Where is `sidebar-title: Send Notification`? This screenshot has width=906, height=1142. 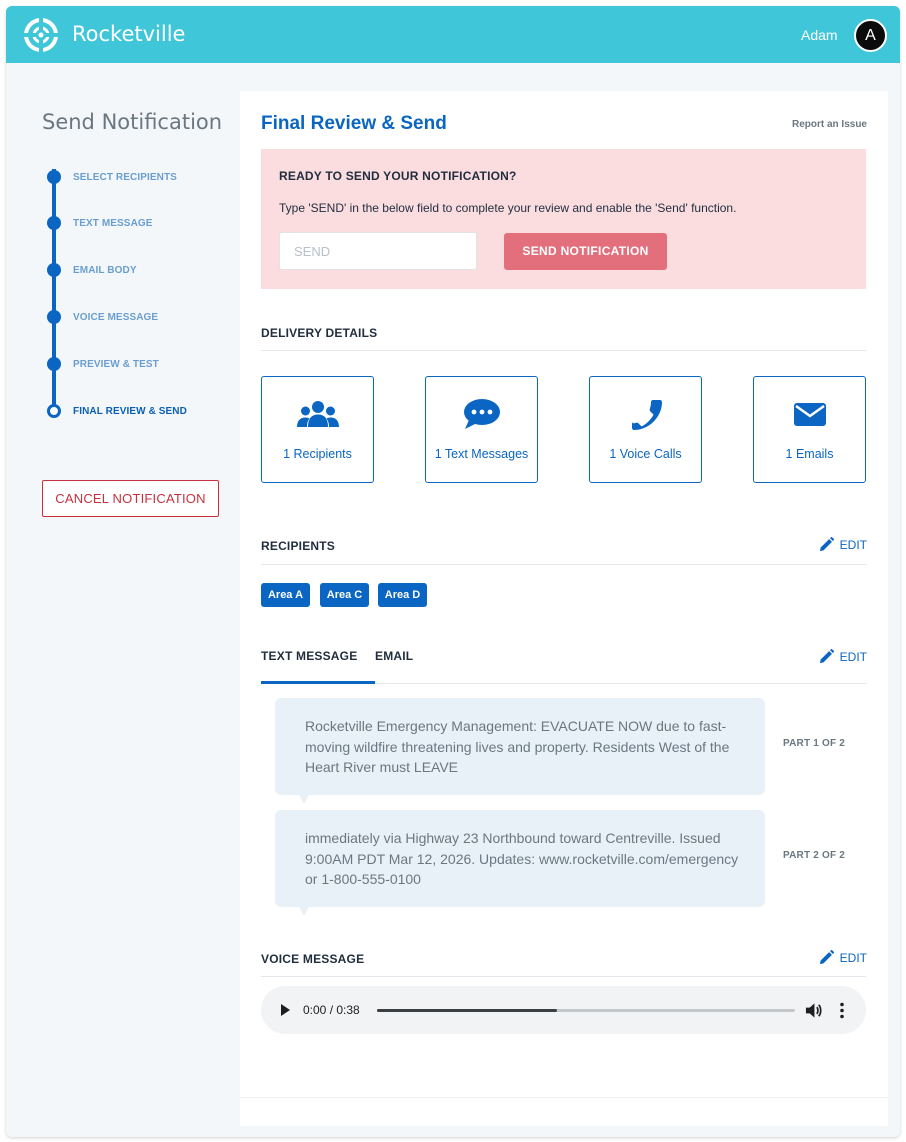 sidebar-title: Send Notification is located at coordinates (132, 122).